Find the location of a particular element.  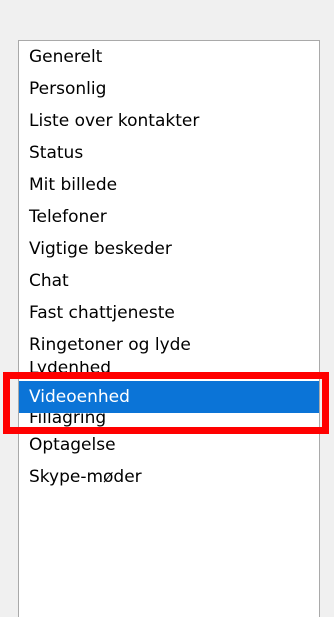

list-item-status: Status is located at coordinates (169, 153).